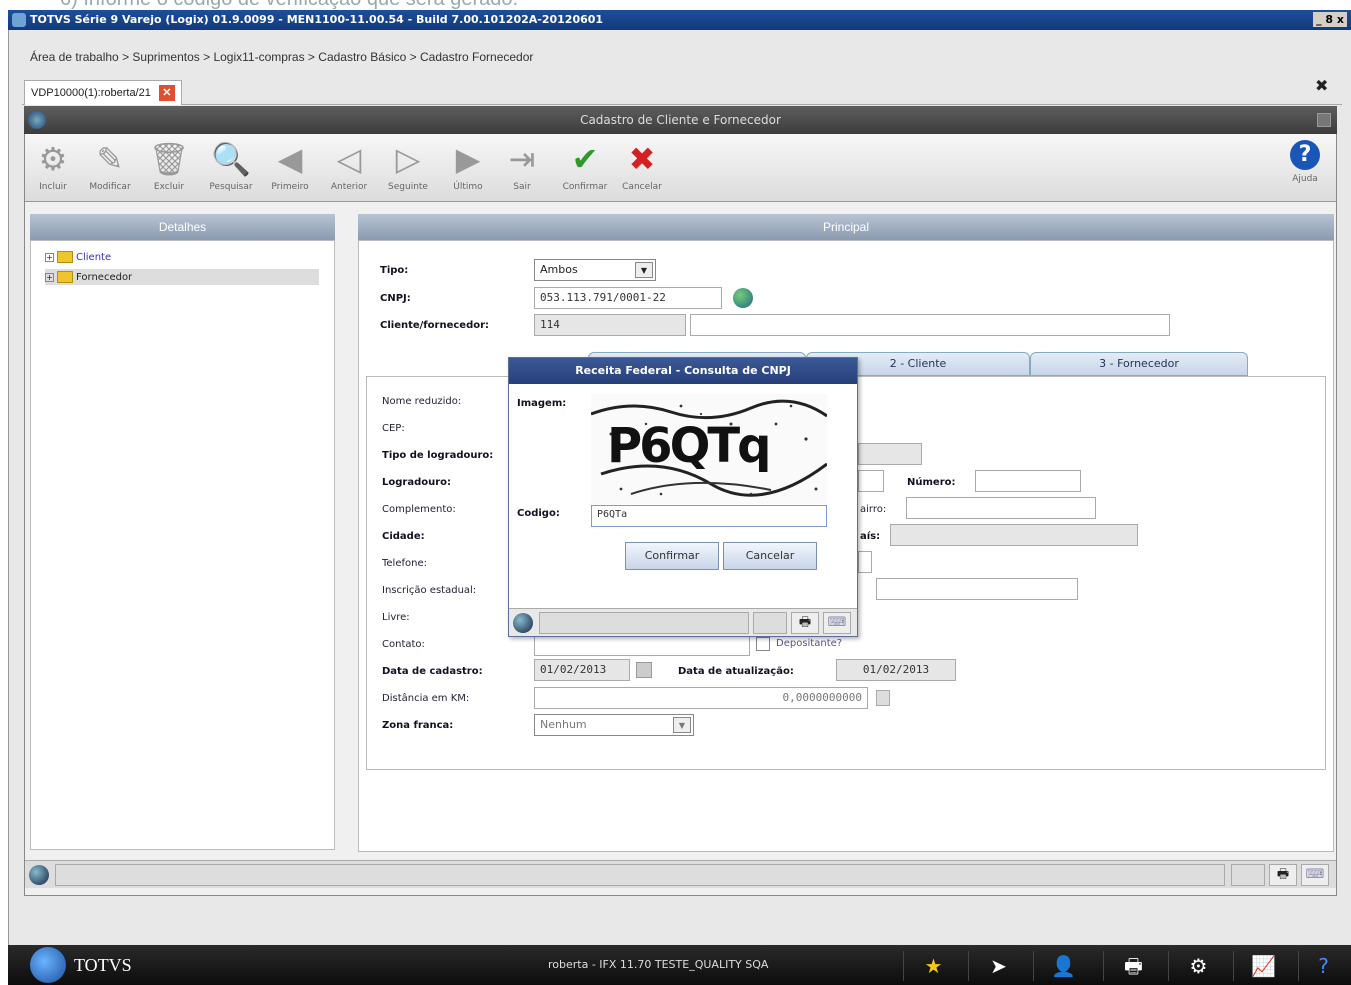  I want to click on details-panel-title: Detalhes, so click(182, 227).